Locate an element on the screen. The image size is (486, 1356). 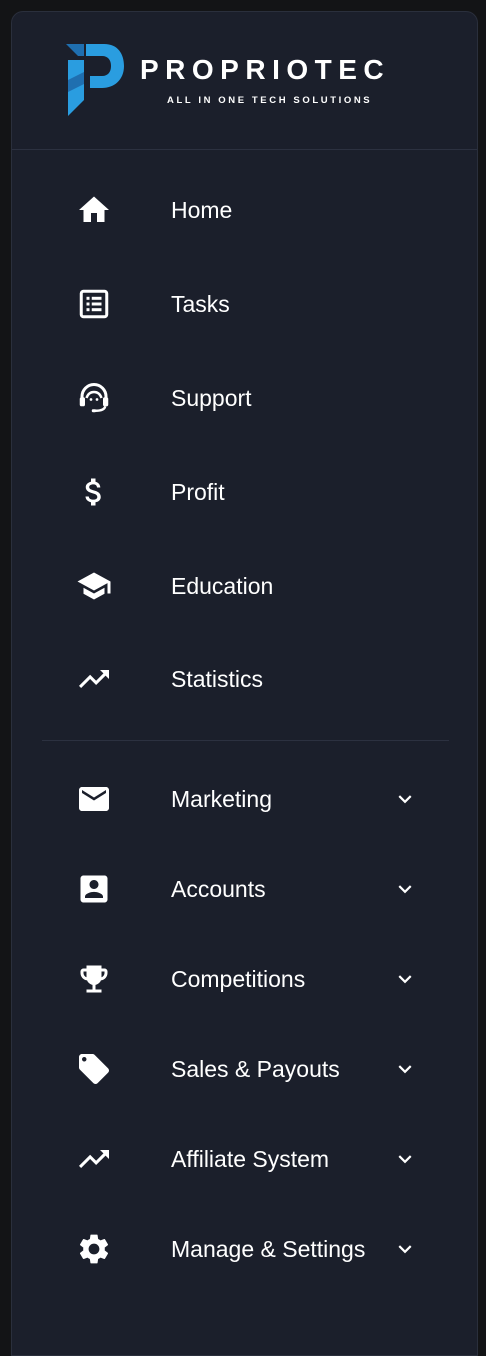
trophy-icon is located at coordinates (94, 979).